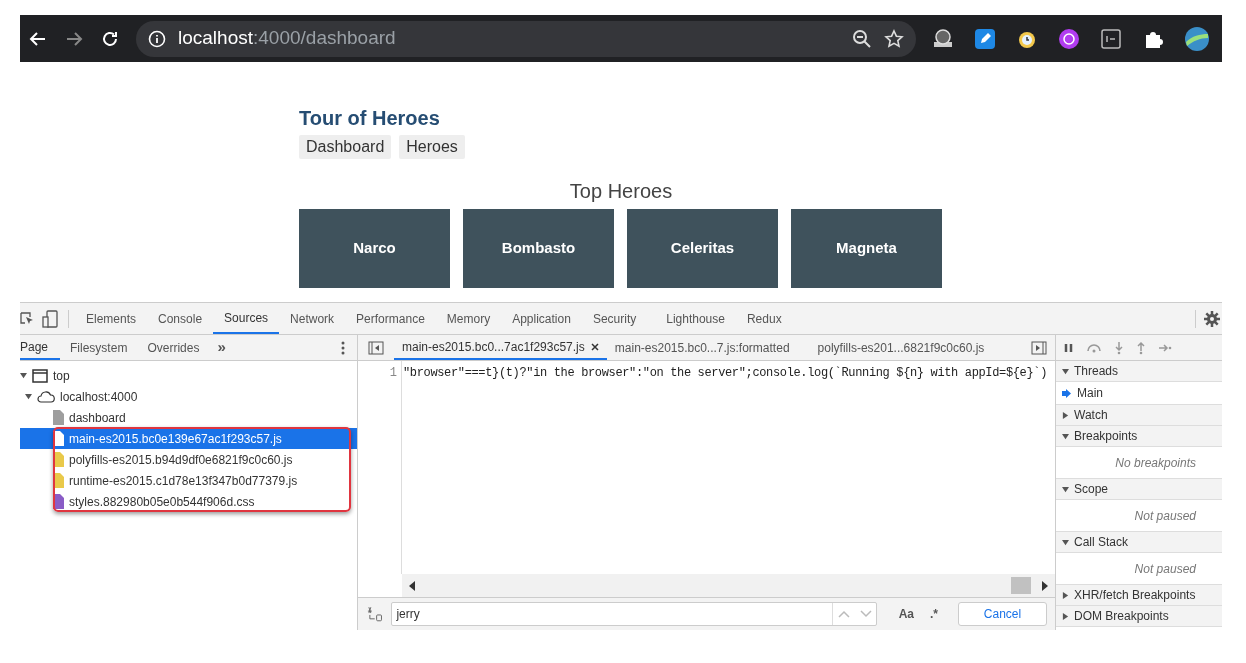  Describe the element at coordinates (1165, 347) in the screenshot. I see `step-icon` at that location.